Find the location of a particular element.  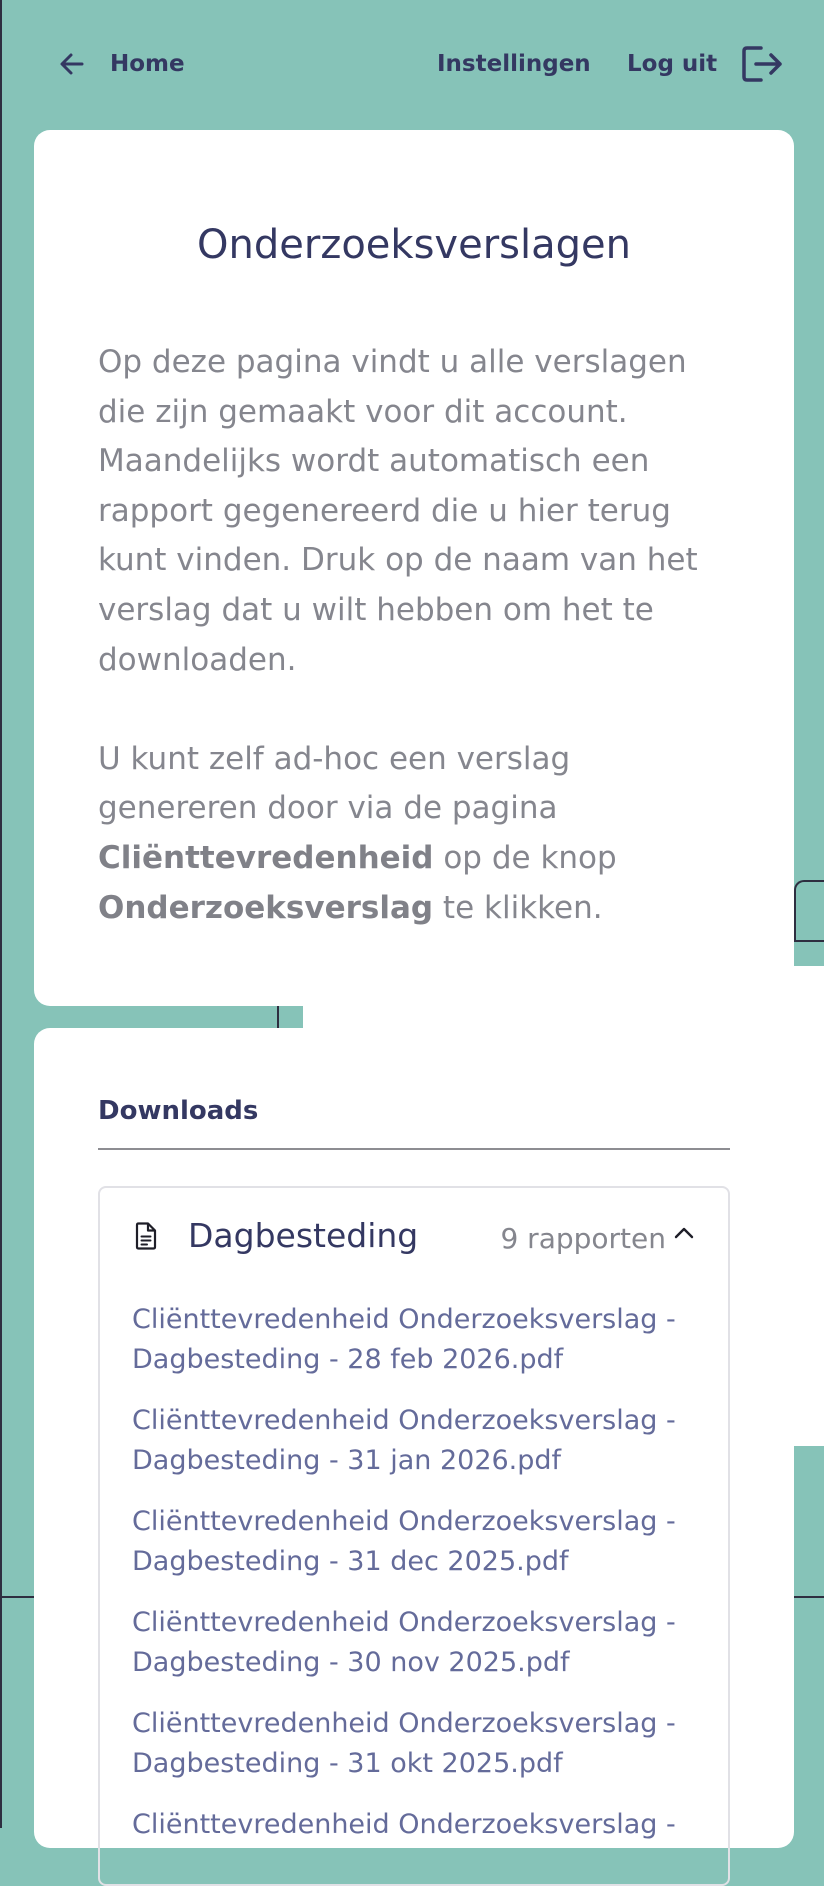

top-navigation: Home Instellingen Log uit is located at coordinates (412, 64).